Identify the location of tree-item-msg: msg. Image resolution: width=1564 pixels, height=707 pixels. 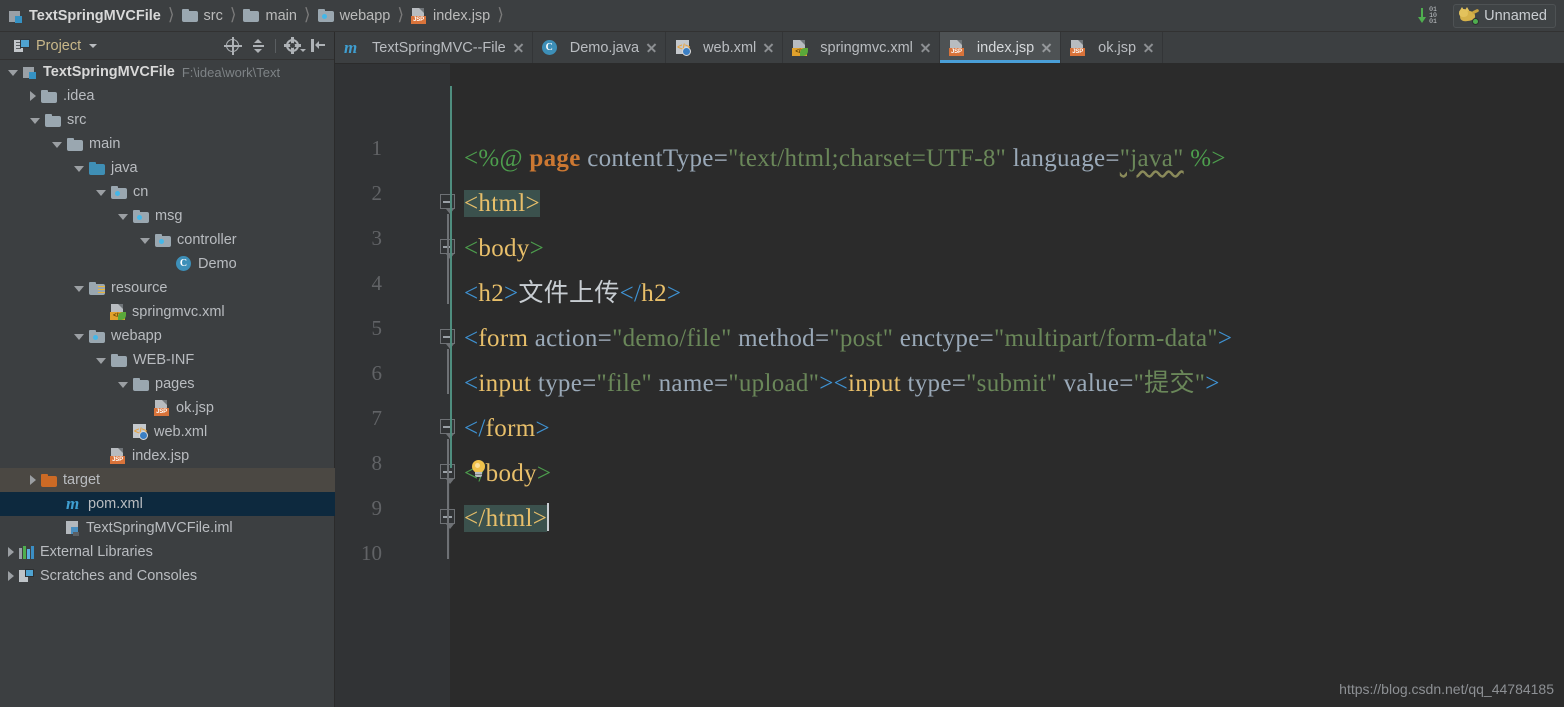
(167, 216).